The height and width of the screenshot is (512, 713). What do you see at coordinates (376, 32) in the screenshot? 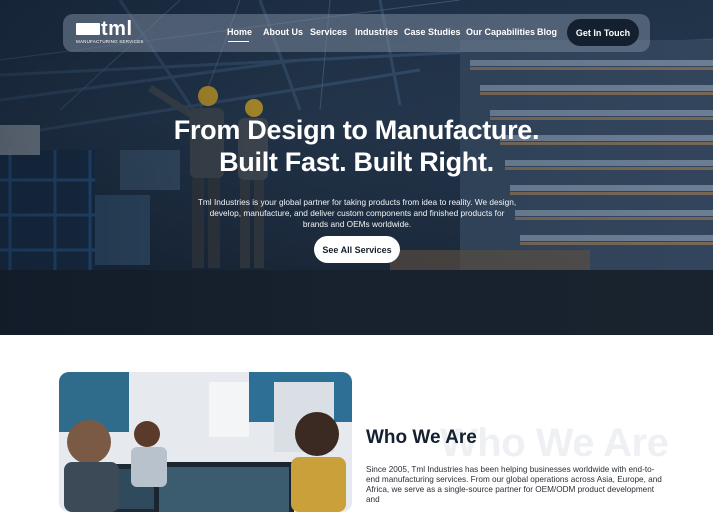
I see `nav-industries: Industries` at bounding box center [376, 32].